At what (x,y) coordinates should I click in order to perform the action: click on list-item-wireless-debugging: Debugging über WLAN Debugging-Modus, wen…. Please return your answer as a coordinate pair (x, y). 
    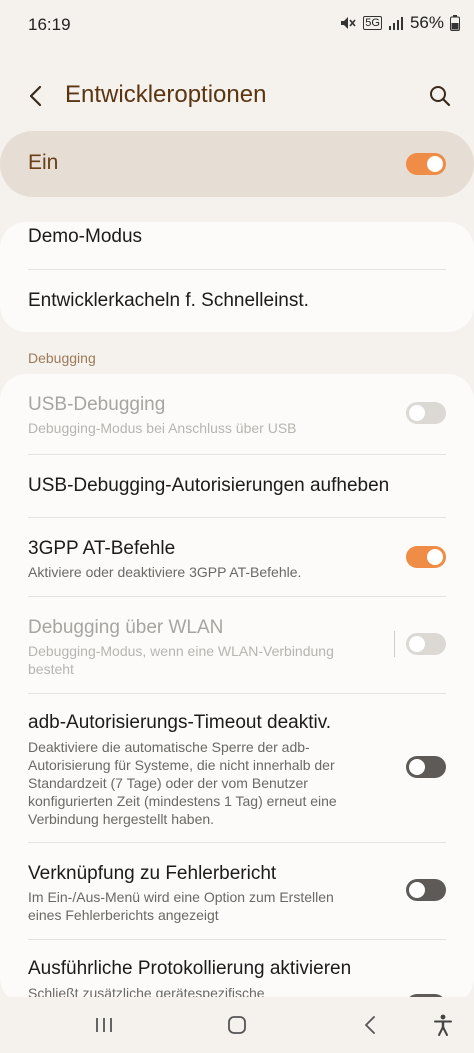
    Looking at the image, I should click on (237, 645).